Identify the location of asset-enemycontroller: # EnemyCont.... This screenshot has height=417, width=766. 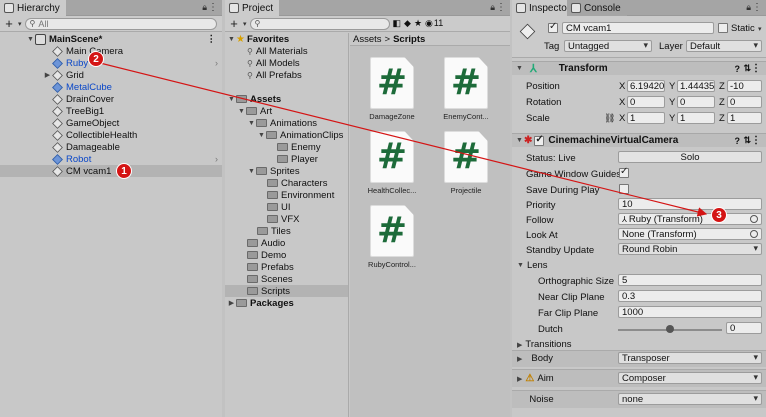
(466, 89).